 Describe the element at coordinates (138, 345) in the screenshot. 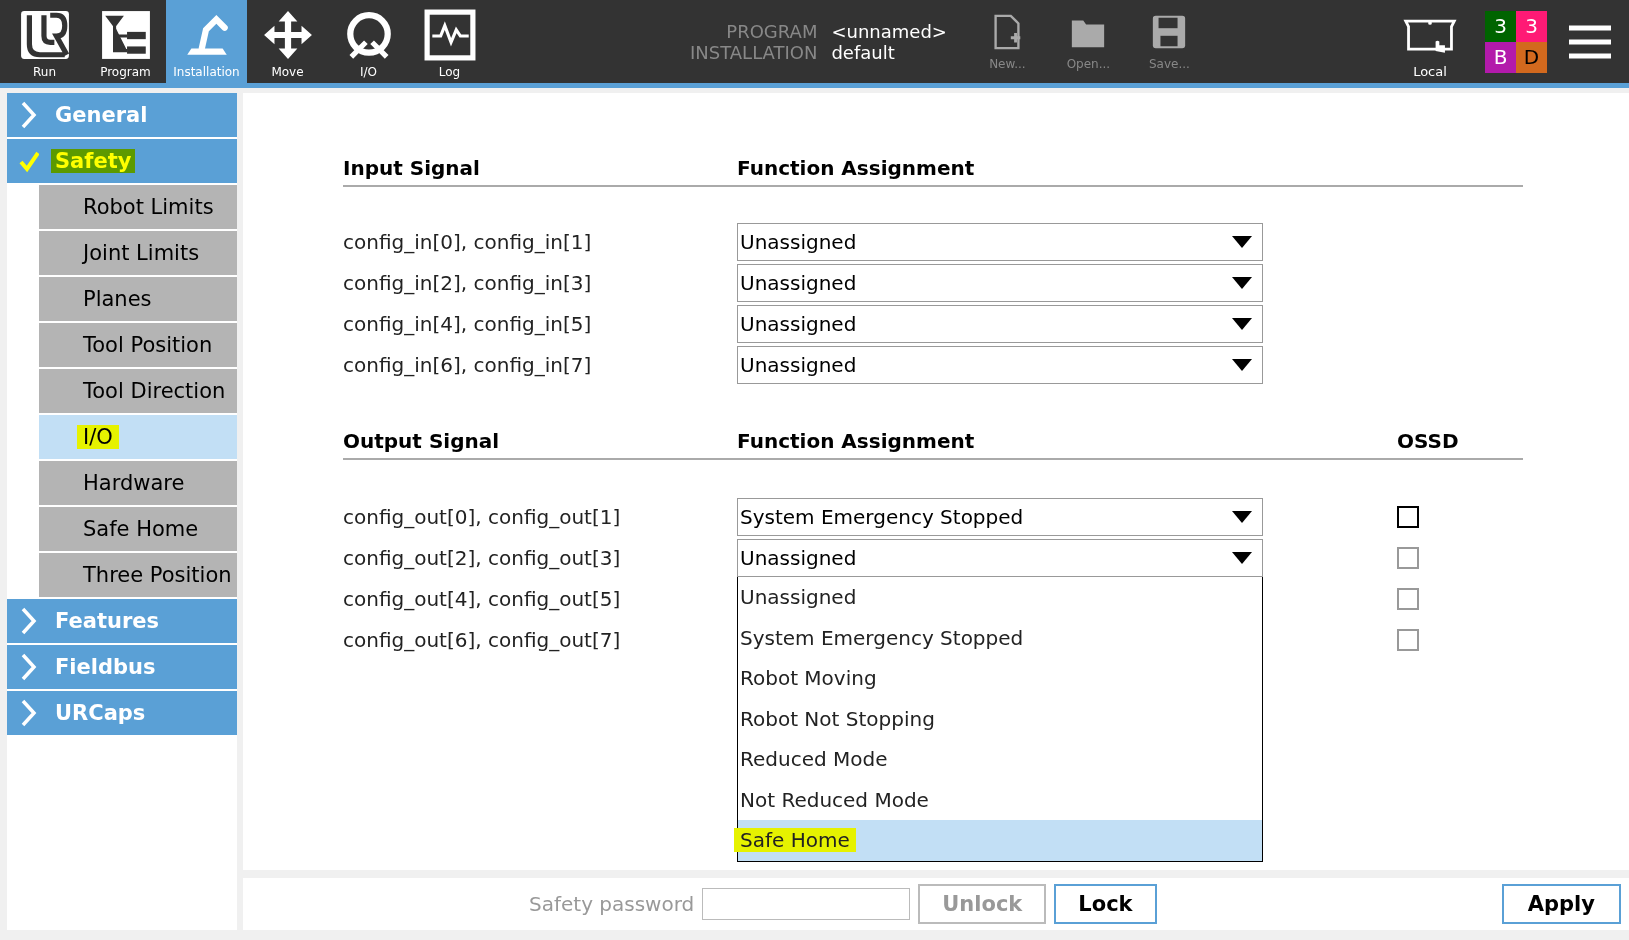

I see `sidebar-subitem: Tool Position` at that location.